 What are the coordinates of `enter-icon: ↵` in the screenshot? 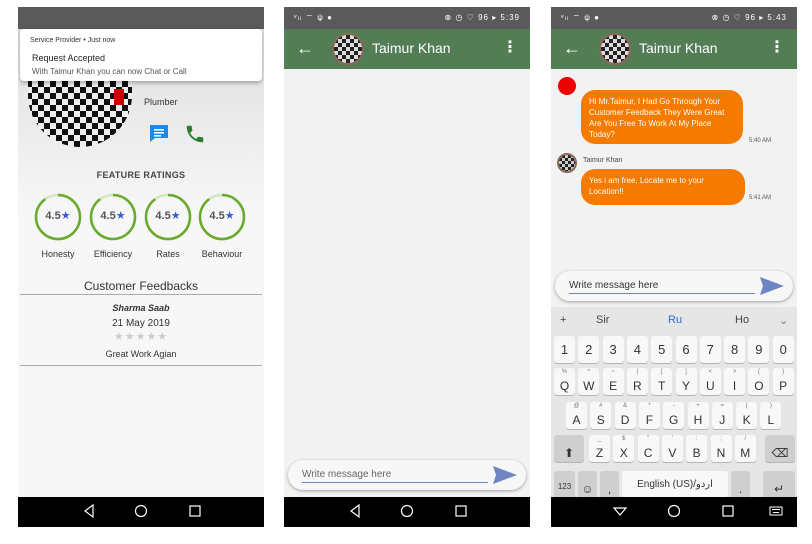 It's located at (779, 489).